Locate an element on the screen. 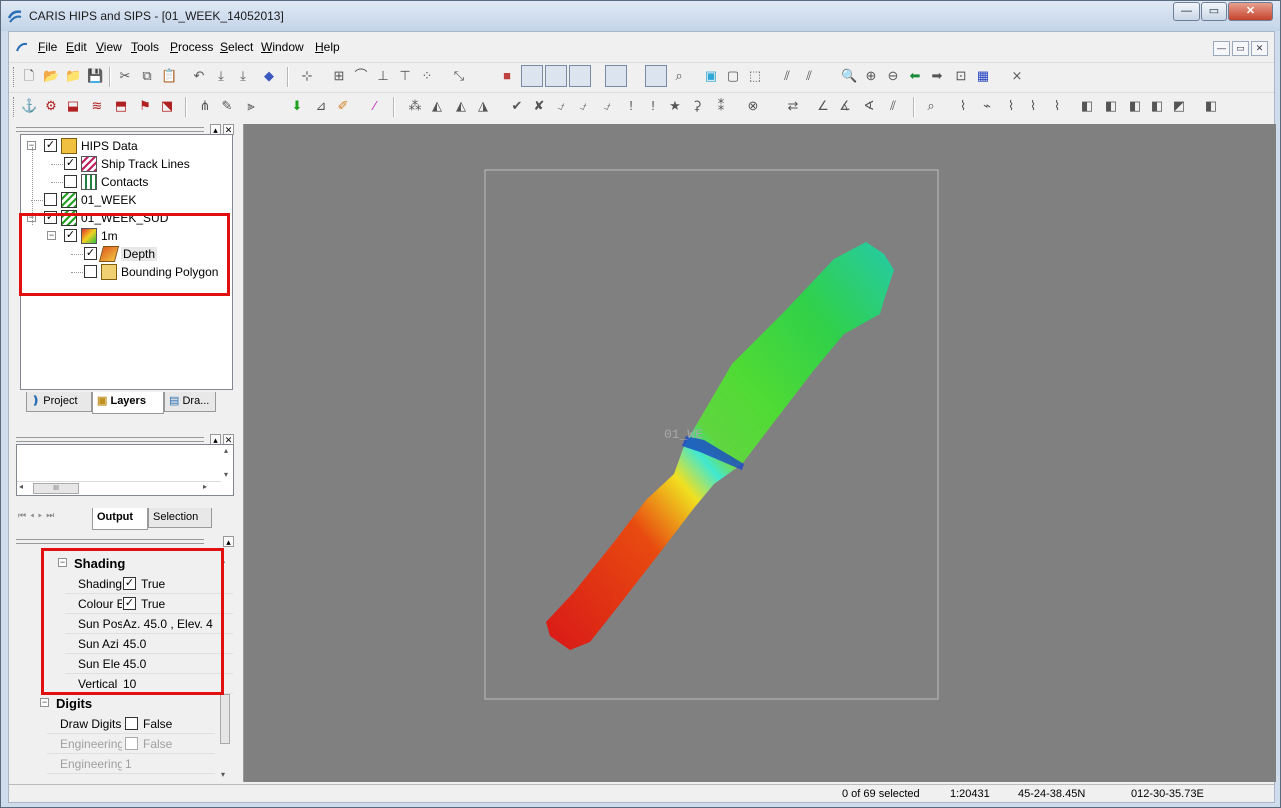 This screenshot has height=808, width=1281. bottom-arrow-icon: ⤓ is located at coordinates (243, 76).